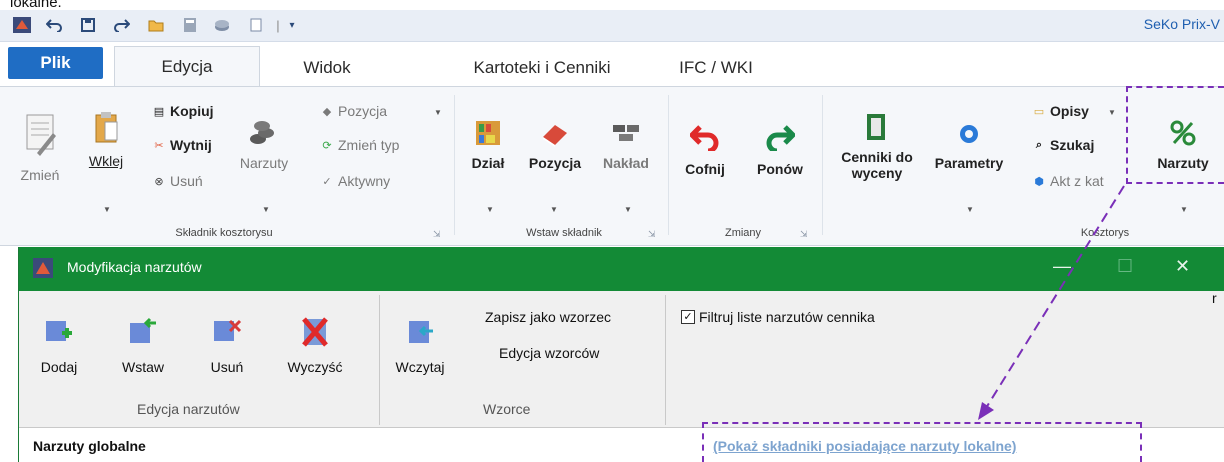 Image resolution: width=1224 pixels, height=462 pixels. What do you see at coordinates (106, 127) in the screenshot?
I see `clipboard-icon` at bounding box center [106, 127].